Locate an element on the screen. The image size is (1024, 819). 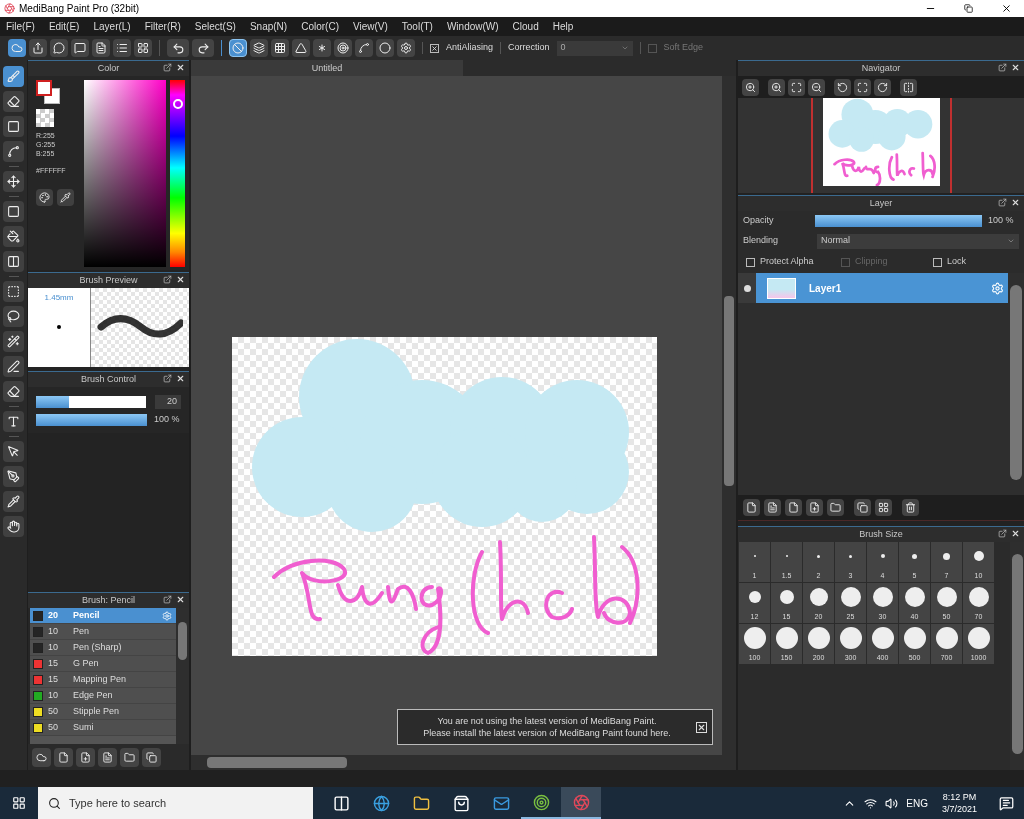
hue-handle is located at coordinates (177, 104).